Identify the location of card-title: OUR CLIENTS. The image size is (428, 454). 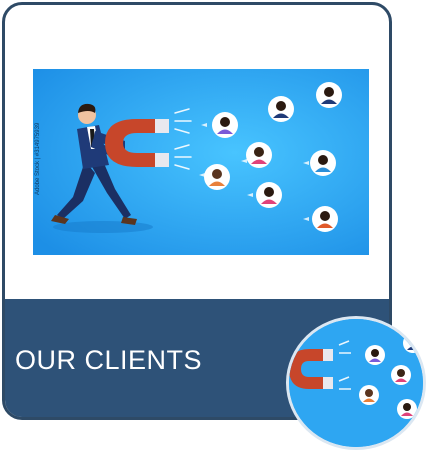
(109, 360).